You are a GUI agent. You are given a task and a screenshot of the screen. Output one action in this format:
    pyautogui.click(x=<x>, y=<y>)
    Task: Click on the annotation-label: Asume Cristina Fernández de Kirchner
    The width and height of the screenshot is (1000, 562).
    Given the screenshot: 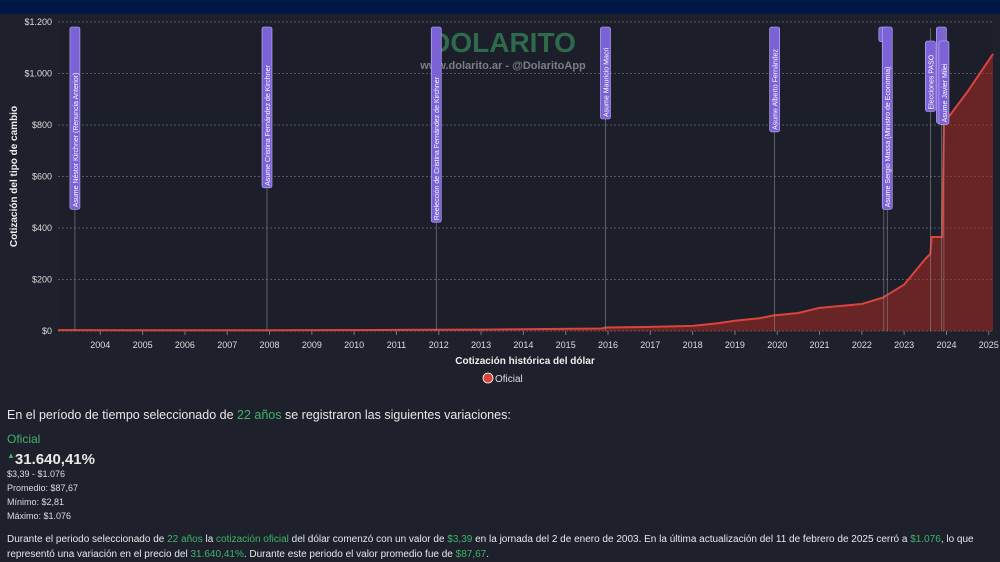 What is the action you would take?
    pyautogui.click(x=268, y=125)
    